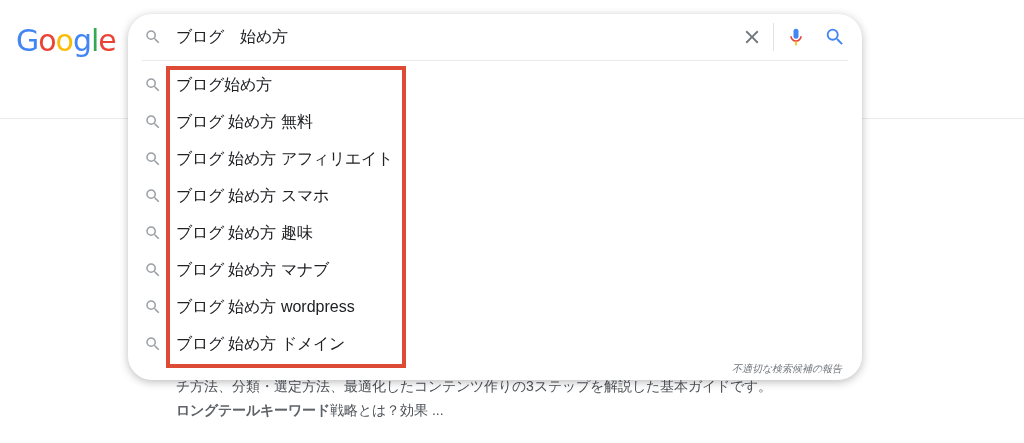 This screenshot has width=1024, height=443. What do you see at coordinates (495, 269) in the screenshot?
I see `suggestion-item: ブログ 始め方 マナブ` at bounding box center [495, 269].